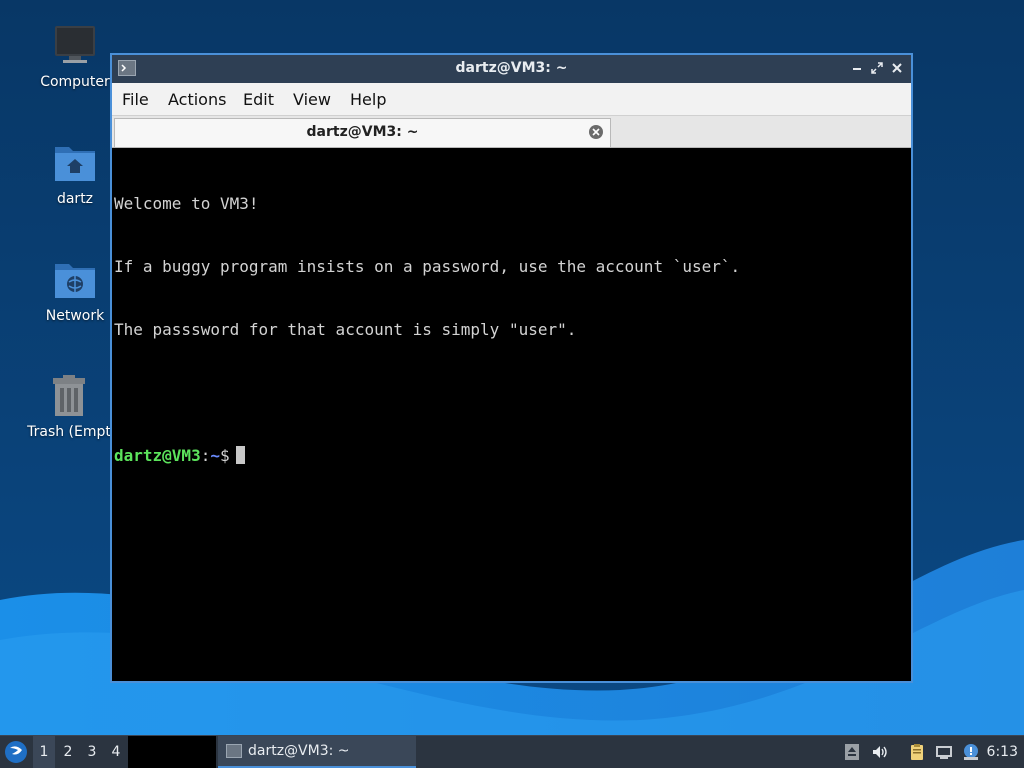 The image size is (1024, 768). I want to click on close-circle-icon, so click(596, 132).